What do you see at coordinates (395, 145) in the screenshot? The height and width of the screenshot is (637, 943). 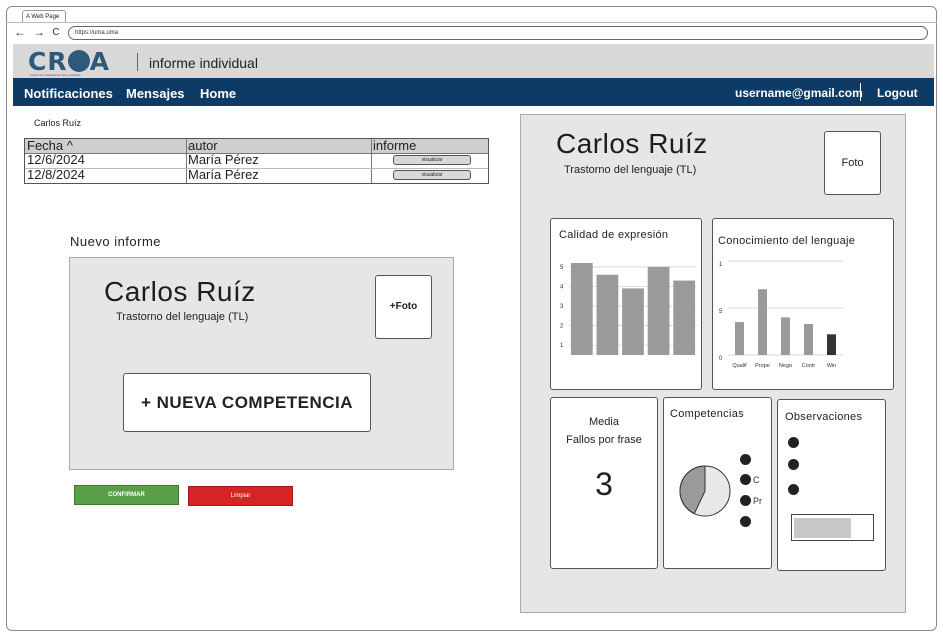 I see `column-header-informe: informe` at bounding box center [395, 145].